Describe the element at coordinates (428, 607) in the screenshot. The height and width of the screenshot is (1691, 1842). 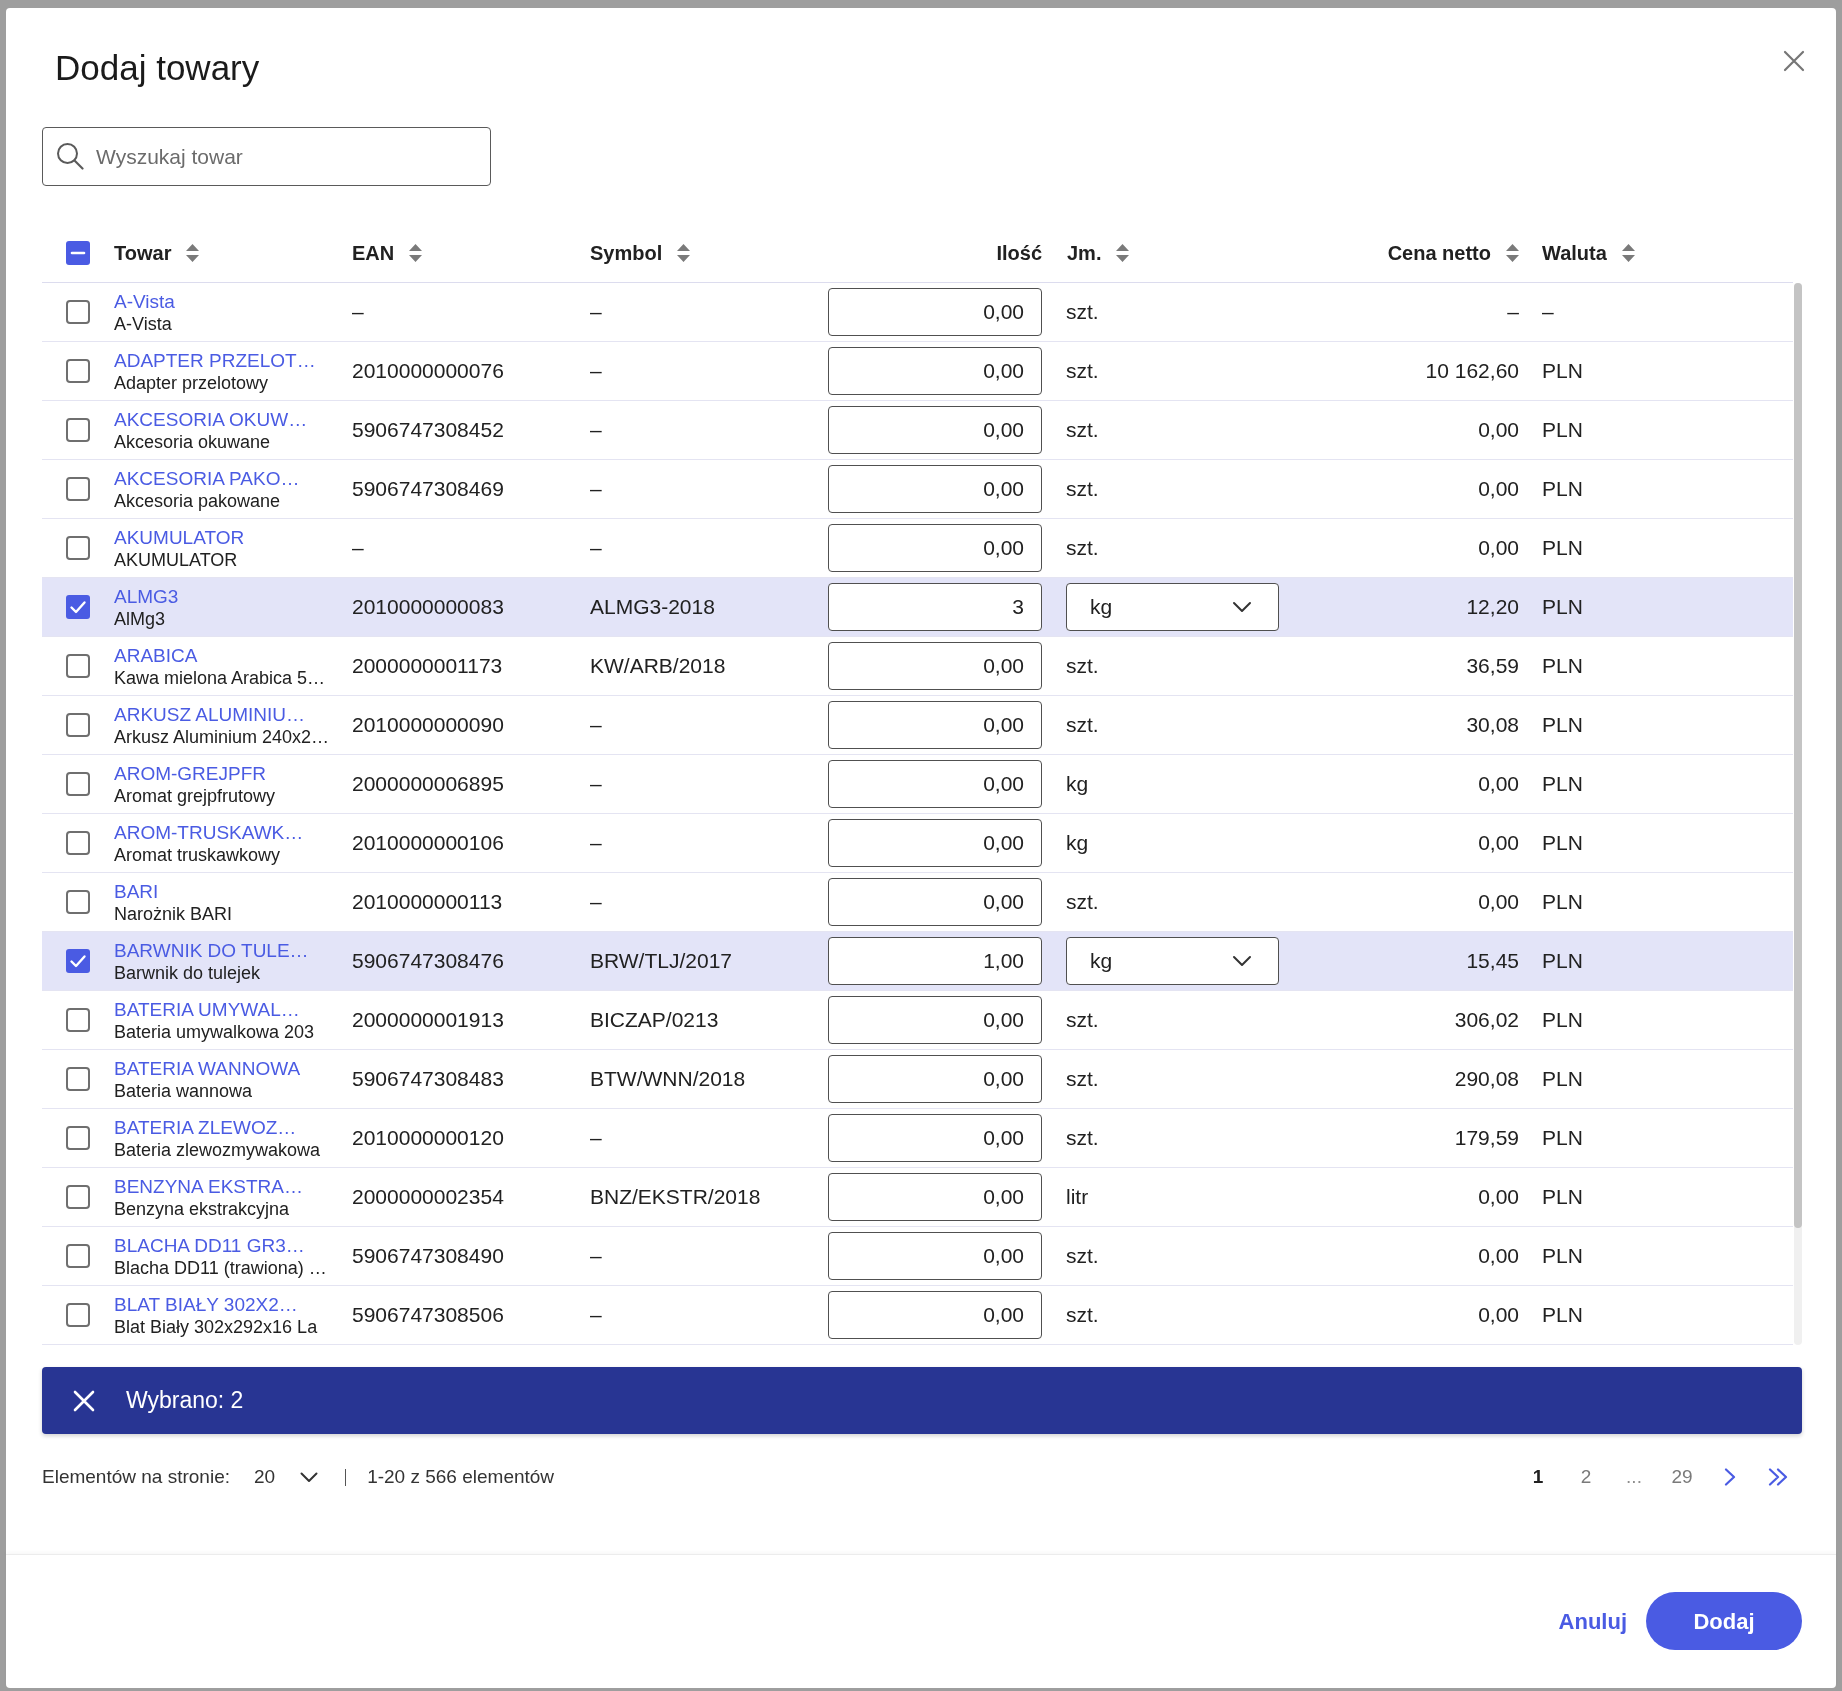
I see `ean-text: 2010000000083` at that location.